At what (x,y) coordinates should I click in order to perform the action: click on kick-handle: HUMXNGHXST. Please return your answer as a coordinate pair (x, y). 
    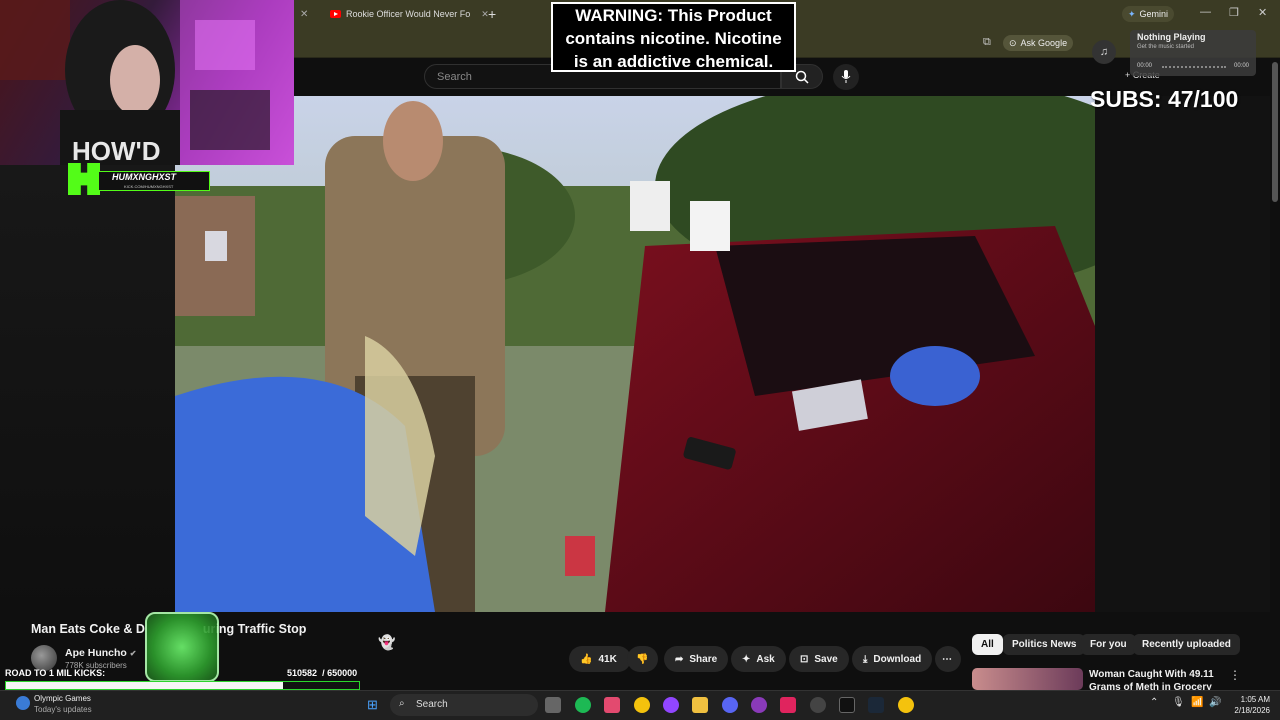
    Looking at the image, I should click on (144, 177).